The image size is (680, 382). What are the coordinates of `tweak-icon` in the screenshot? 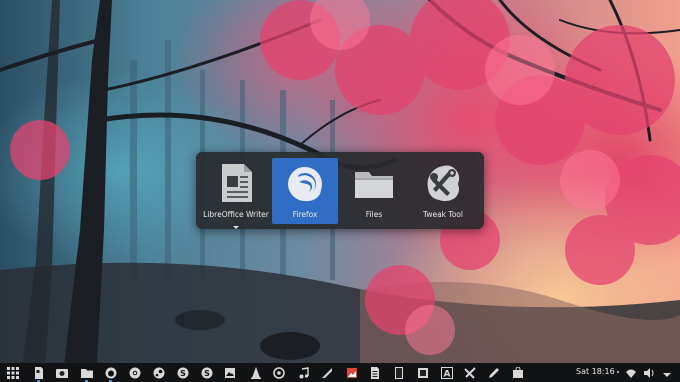 It's located at (469, 372).